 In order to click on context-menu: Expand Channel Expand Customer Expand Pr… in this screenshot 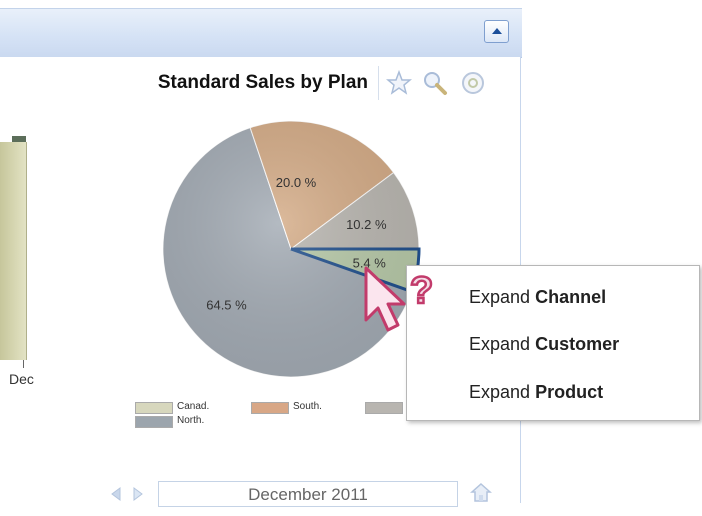, I will do `click(553, 343)`.